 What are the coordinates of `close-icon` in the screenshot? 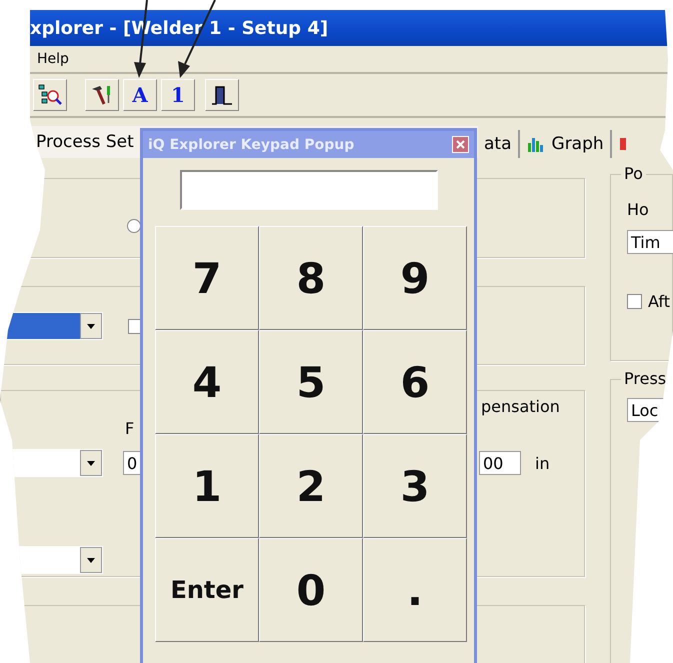 It's located at (460, 144).